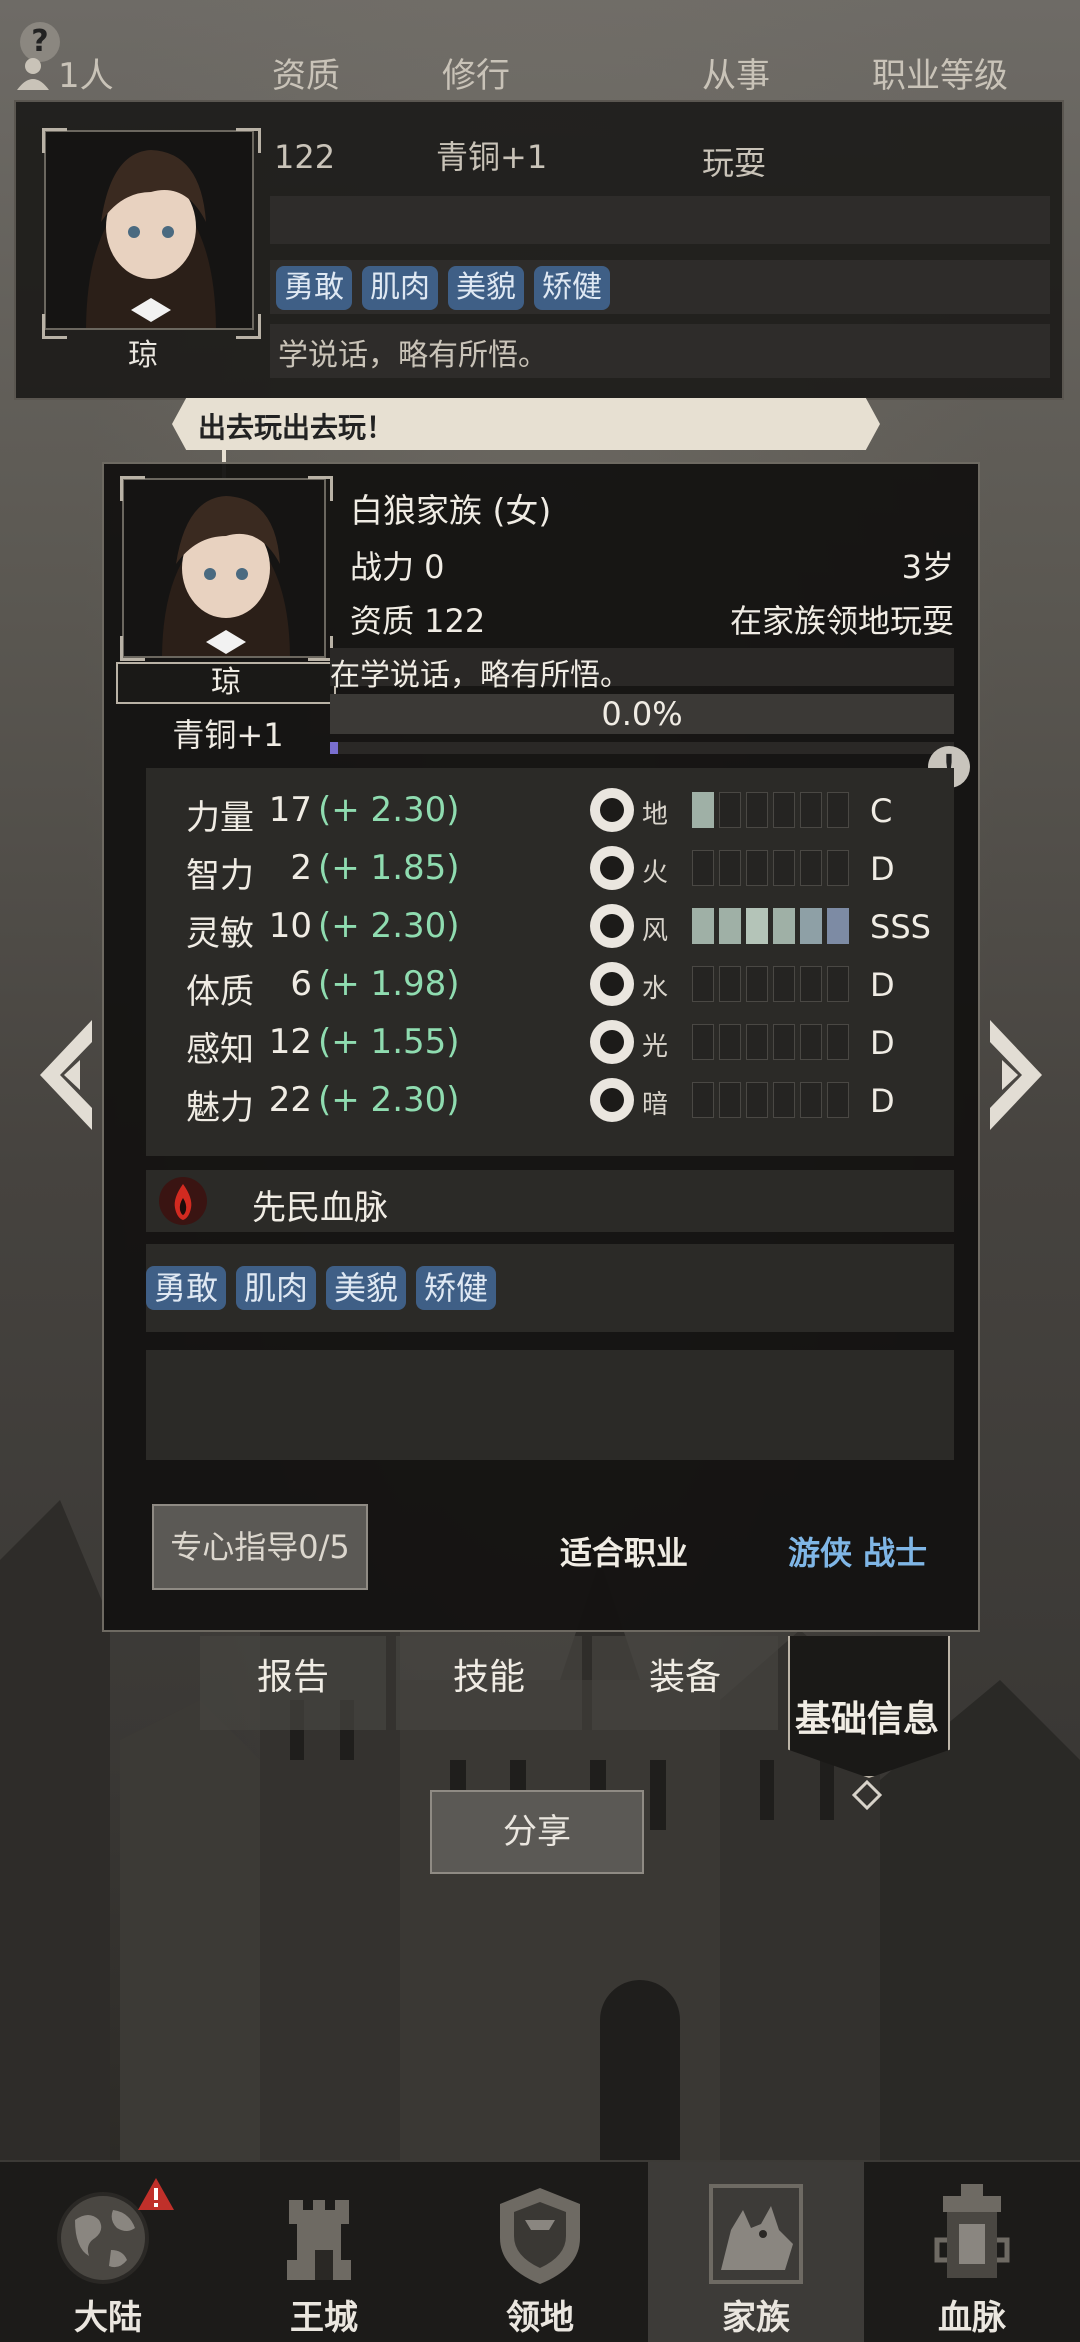 The image size is (1080, 2342). Describe the element at coordinates (224, 568) in the screenshot. I see `character-portrait` at that location.